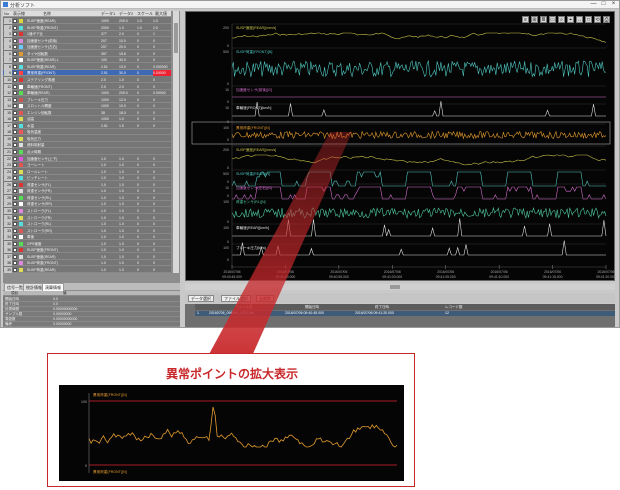 Image resolution: width=620 pixels, height=490 pixels. I want to click on col-header-no: No, so click(6, 14).